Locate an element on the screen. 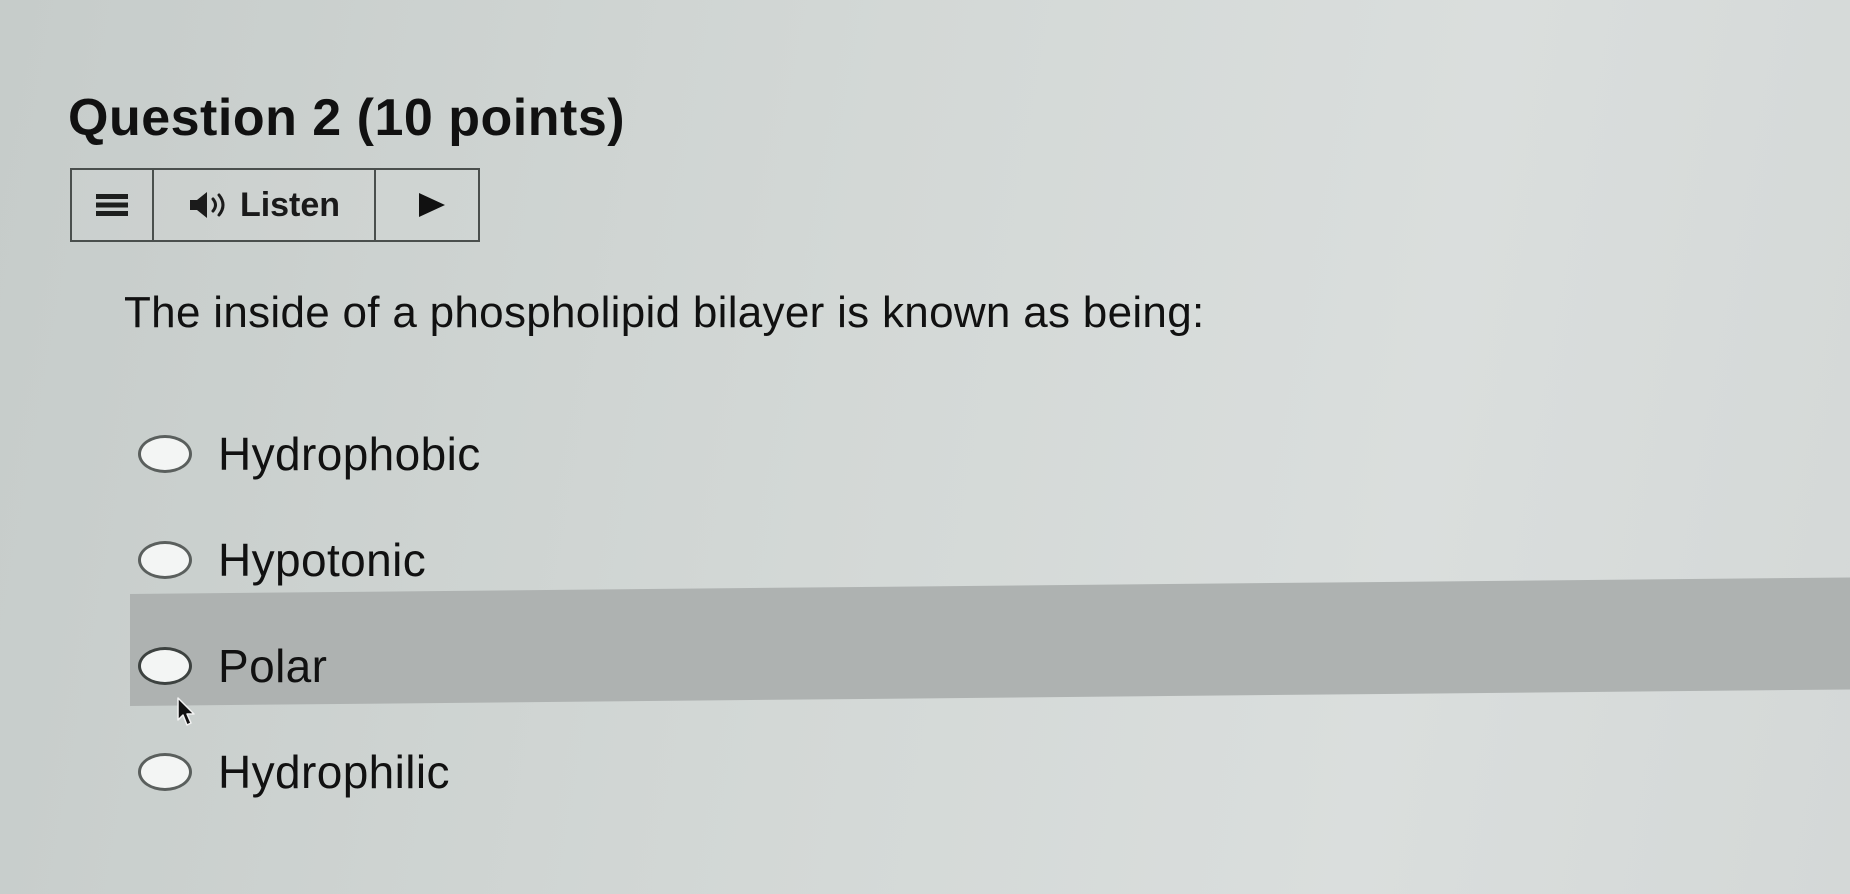 The height and width of the screenshot is (894, 1850). answer-option-polar: Polar is located at coordinates (232, 666).